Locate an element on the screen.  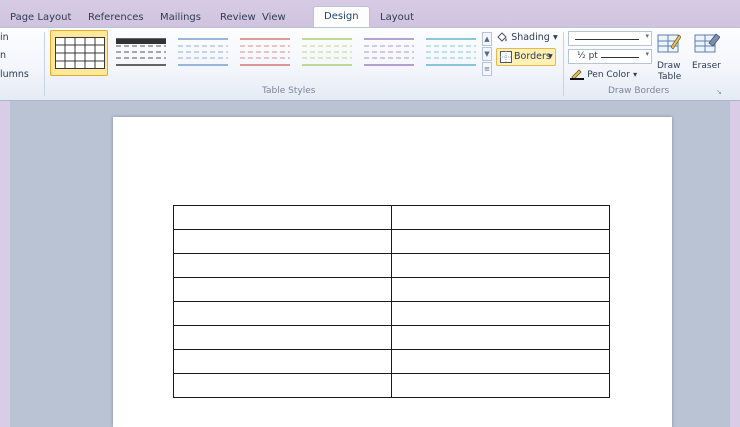
draw-borders-group-label: Draw Borders is located at coordinates (639, 91).